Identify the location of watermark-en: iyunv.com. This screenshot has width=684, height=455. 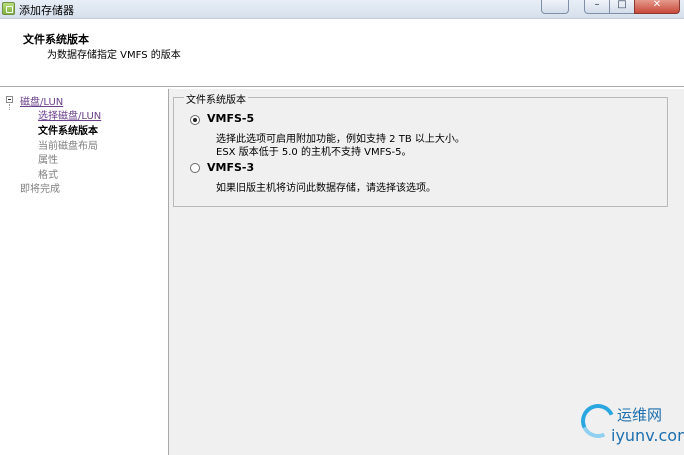
(647, 435).